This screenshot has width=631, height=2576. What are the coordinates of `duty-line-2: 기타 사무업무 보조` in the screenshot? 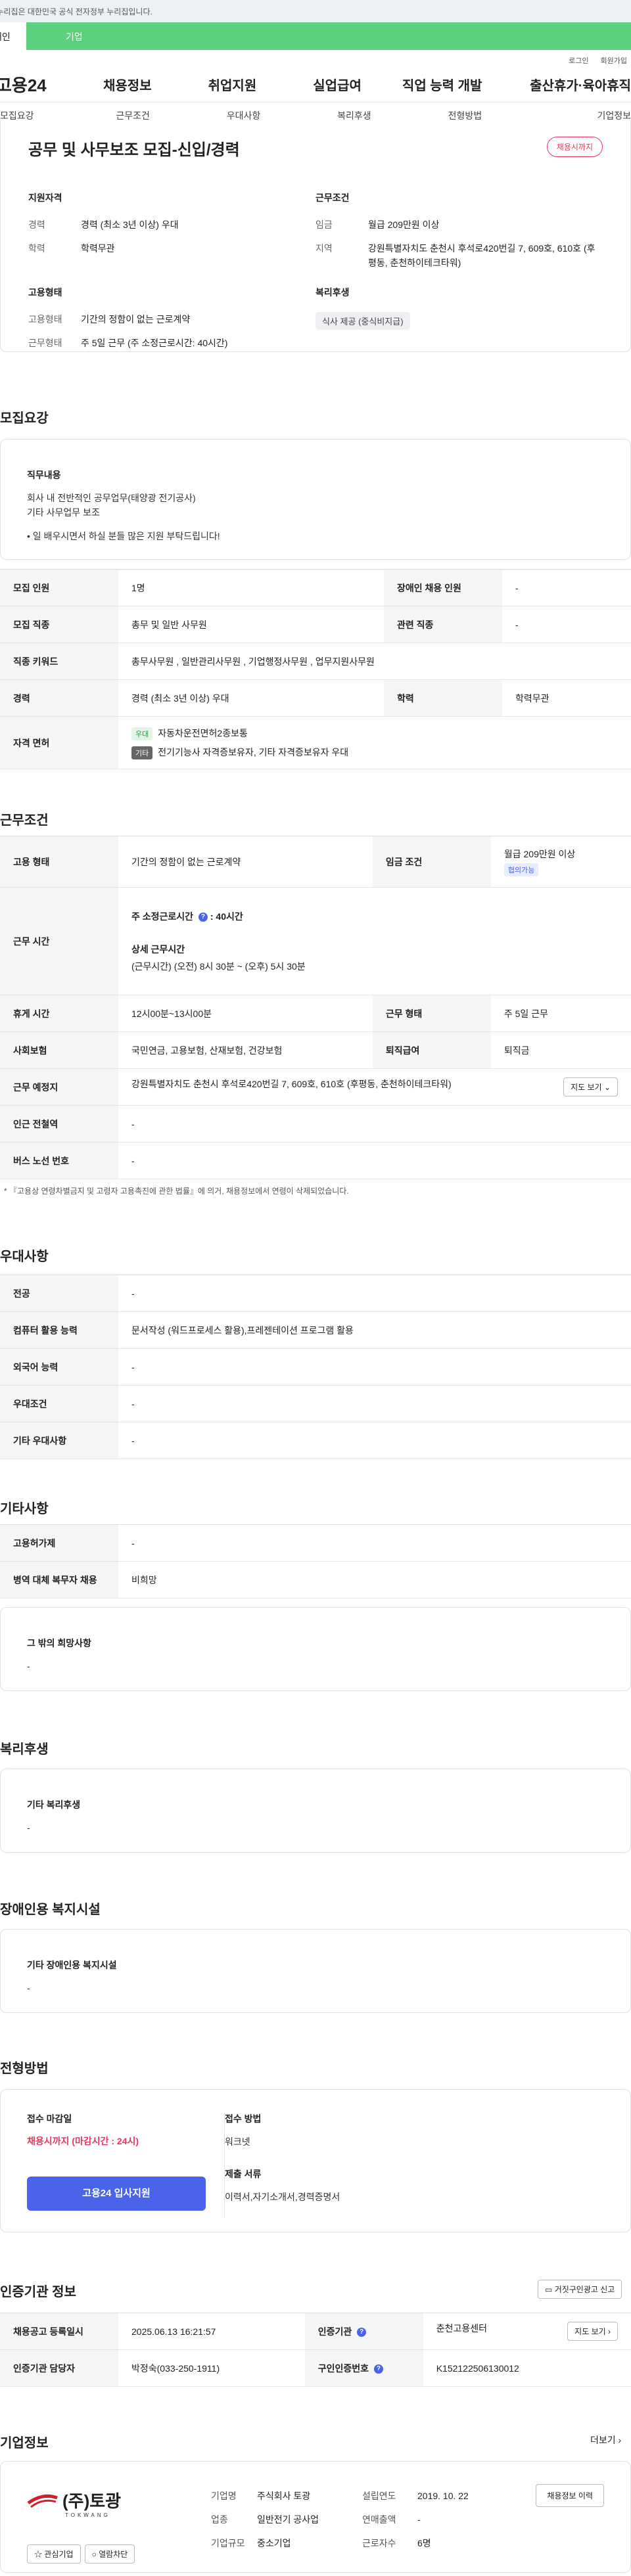 It's located at (63, 512).